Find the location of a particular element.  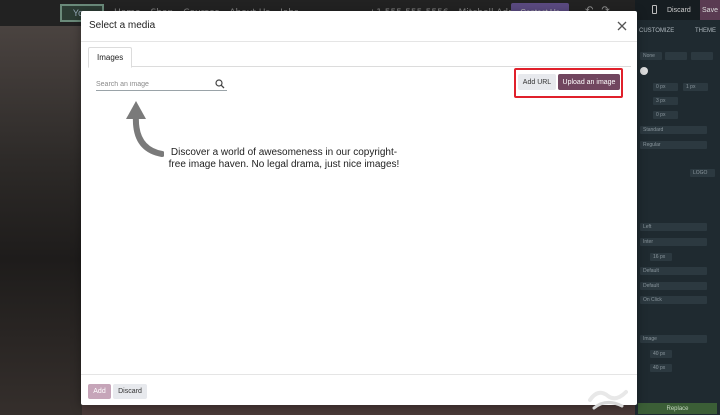

panel-field-border-width-2: 1 px is located at coordinates (695, 87).